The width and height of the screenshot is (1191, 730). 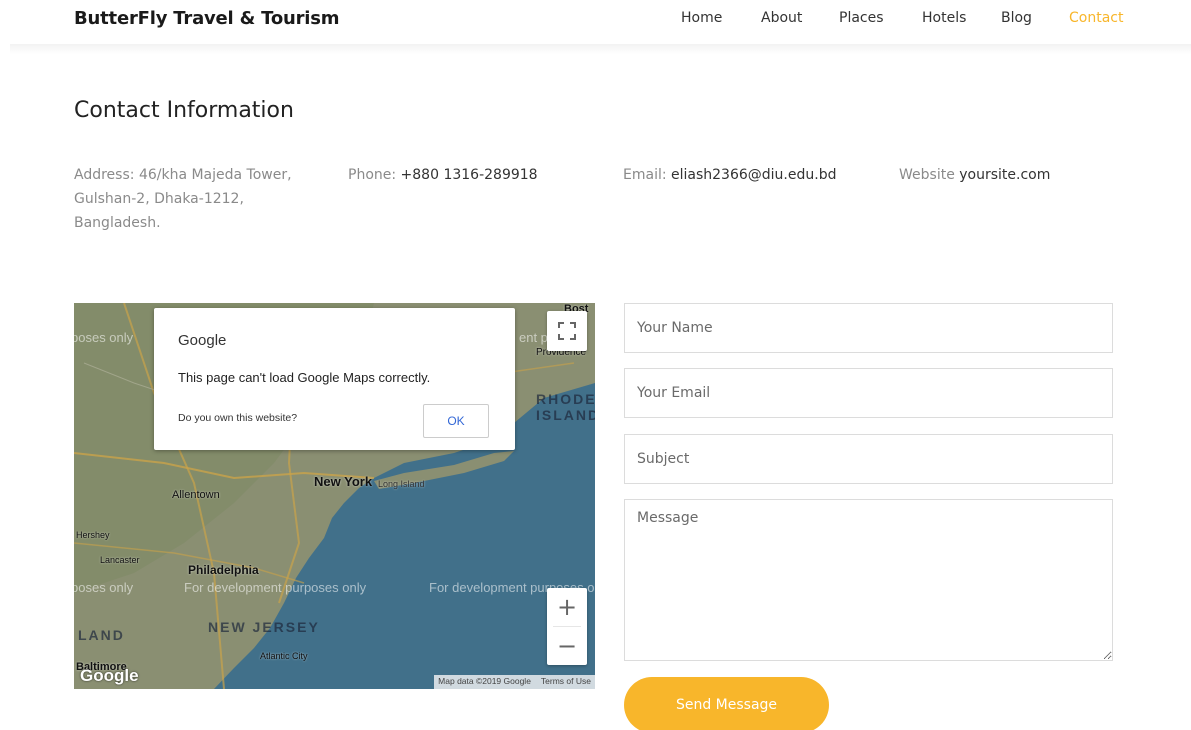 What do you see at coordinates (781, 18) in the screenshot?
I see `nav-about: About` at bounding box center [781, 18].